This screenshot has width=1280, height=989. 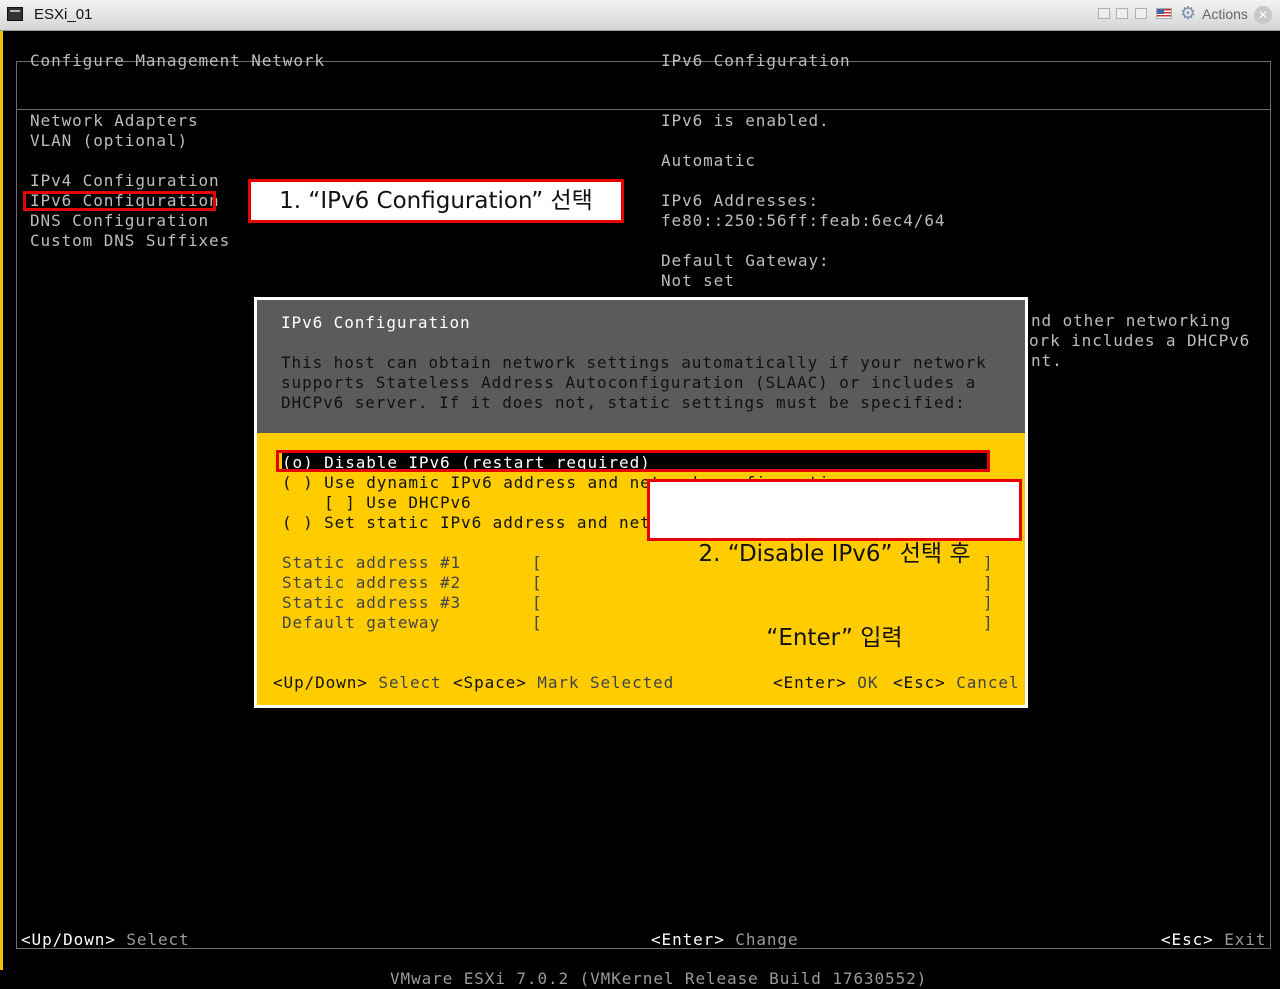 What do you see at coordinates (640, 15) in the screenshot?
I see `window-titlebar: ESXi_01 ⚙ Actions ✕` at bounding box center [640, 15].